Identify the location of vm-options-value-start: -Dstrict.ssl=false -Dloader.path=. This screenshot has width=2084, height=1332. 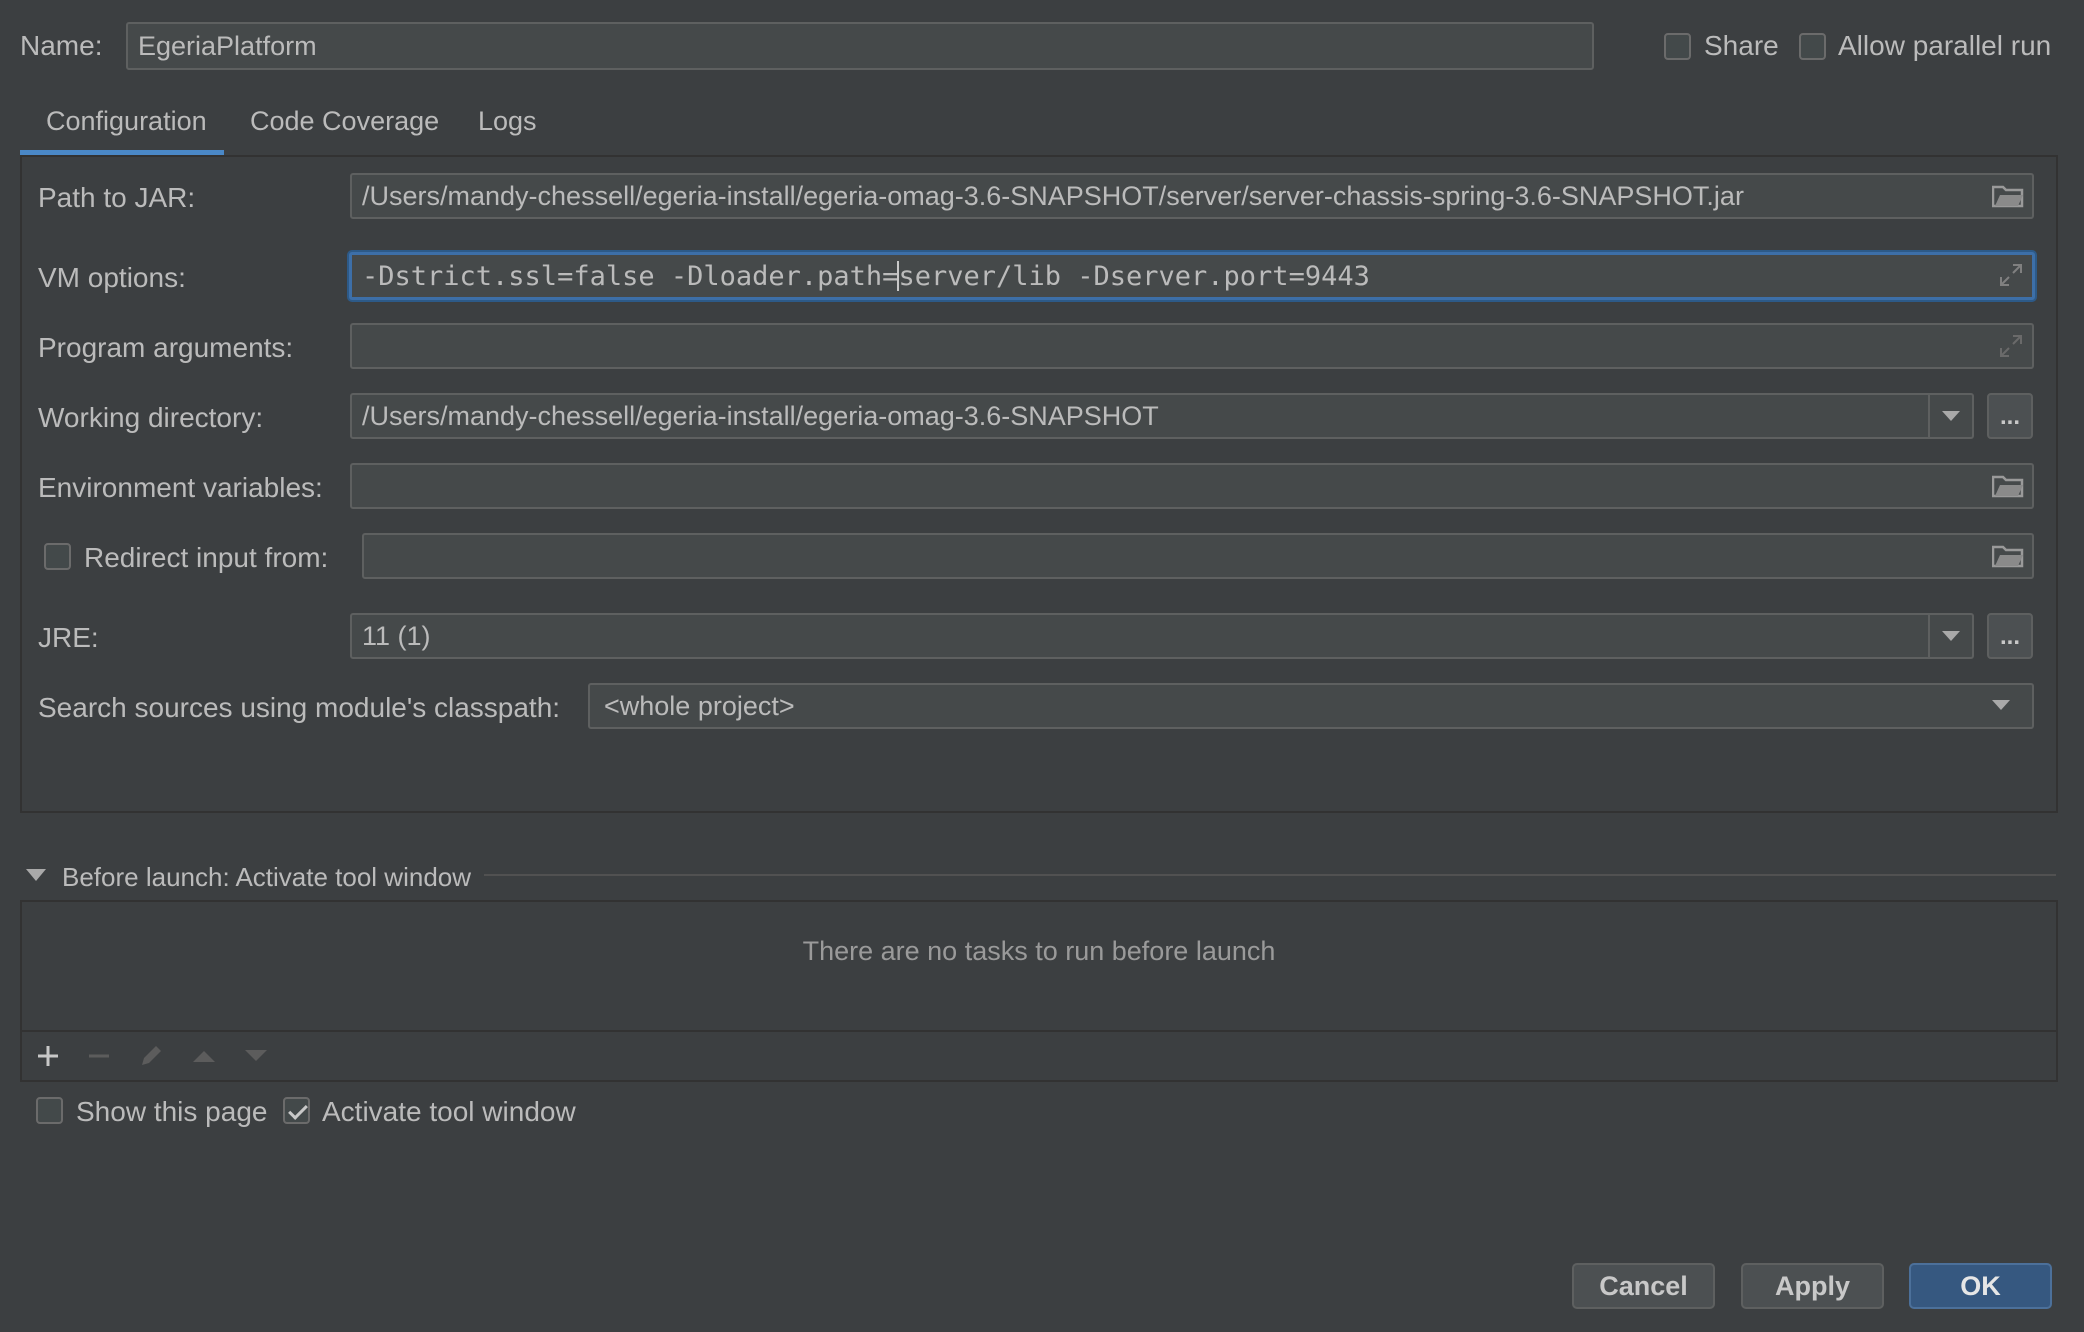
(630, 276).